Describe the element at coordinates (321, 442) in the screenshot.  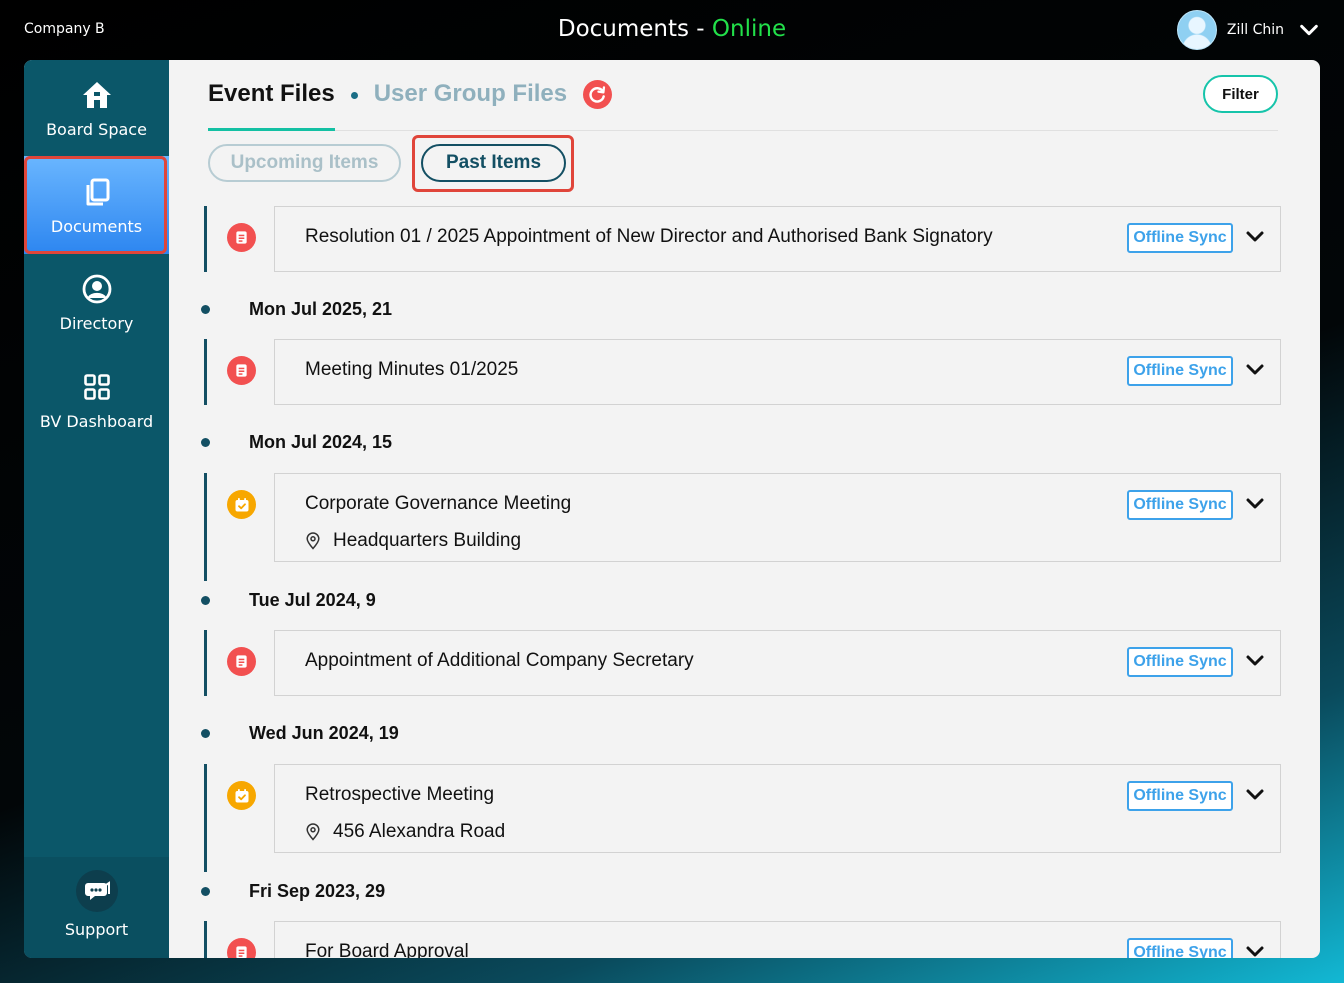
I see `timeline-date: Mon Jul 2024, 15` at that location.